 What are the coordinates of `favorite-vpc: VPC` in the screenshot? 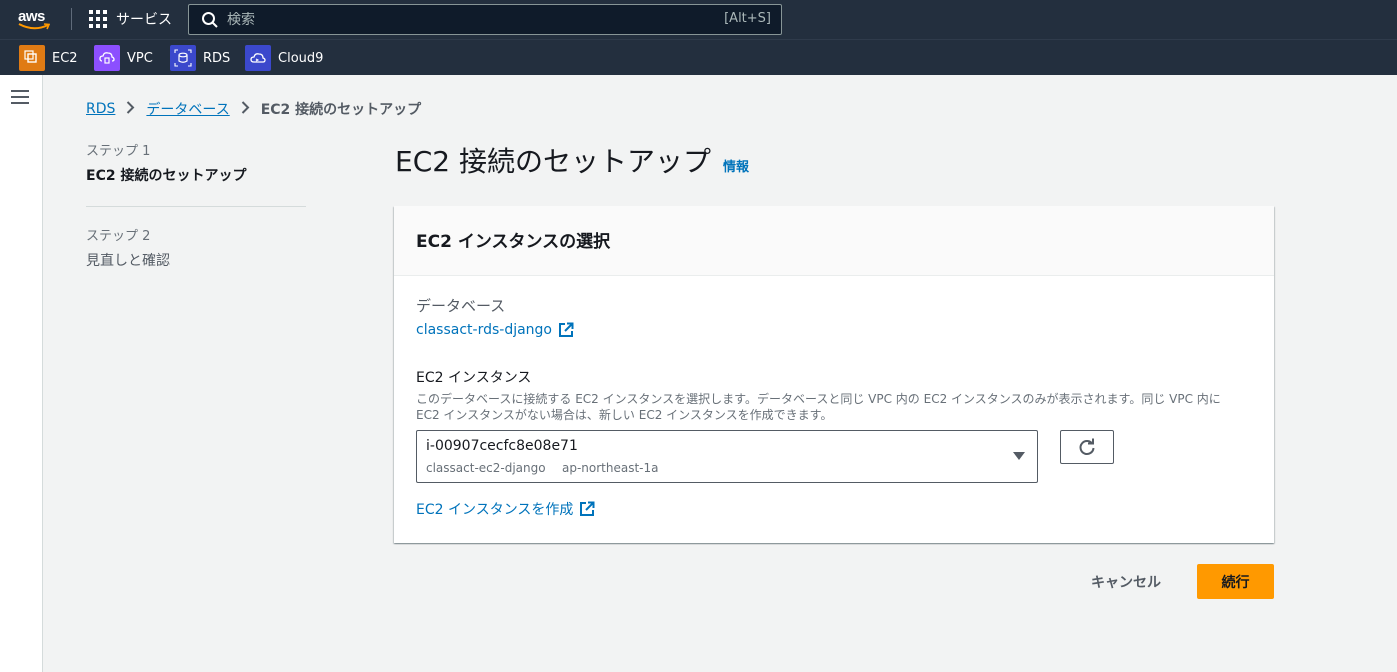 It's located at (123, 58).